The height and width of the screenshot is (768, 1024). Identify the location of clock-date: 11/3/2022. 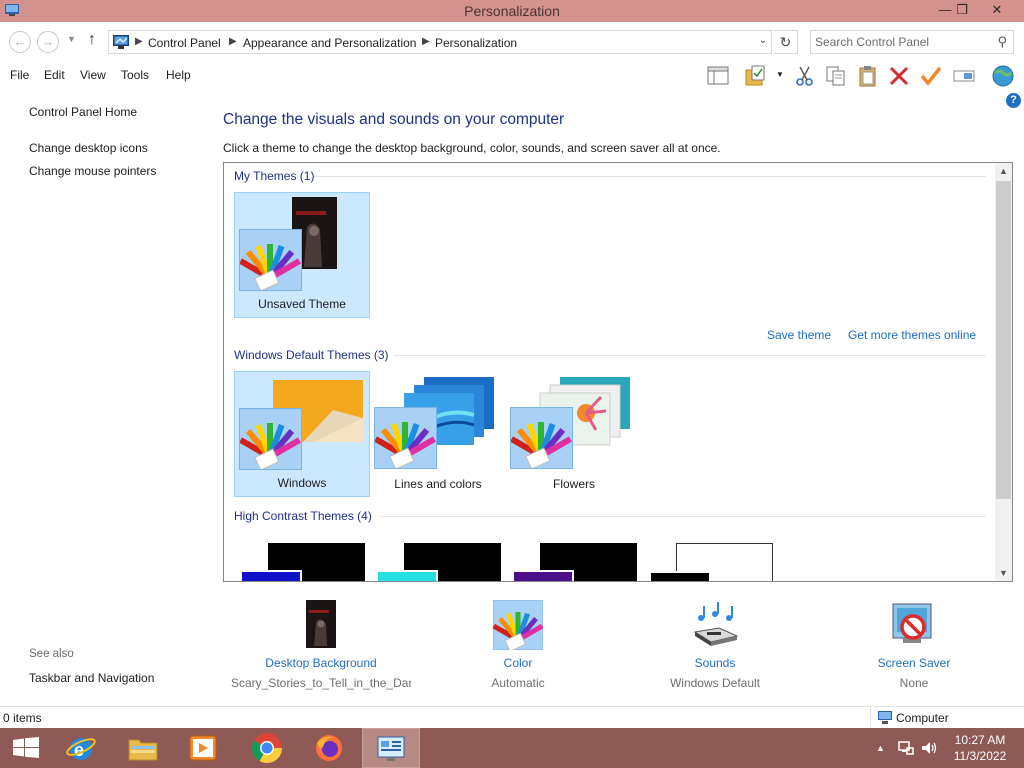
(980, 756).